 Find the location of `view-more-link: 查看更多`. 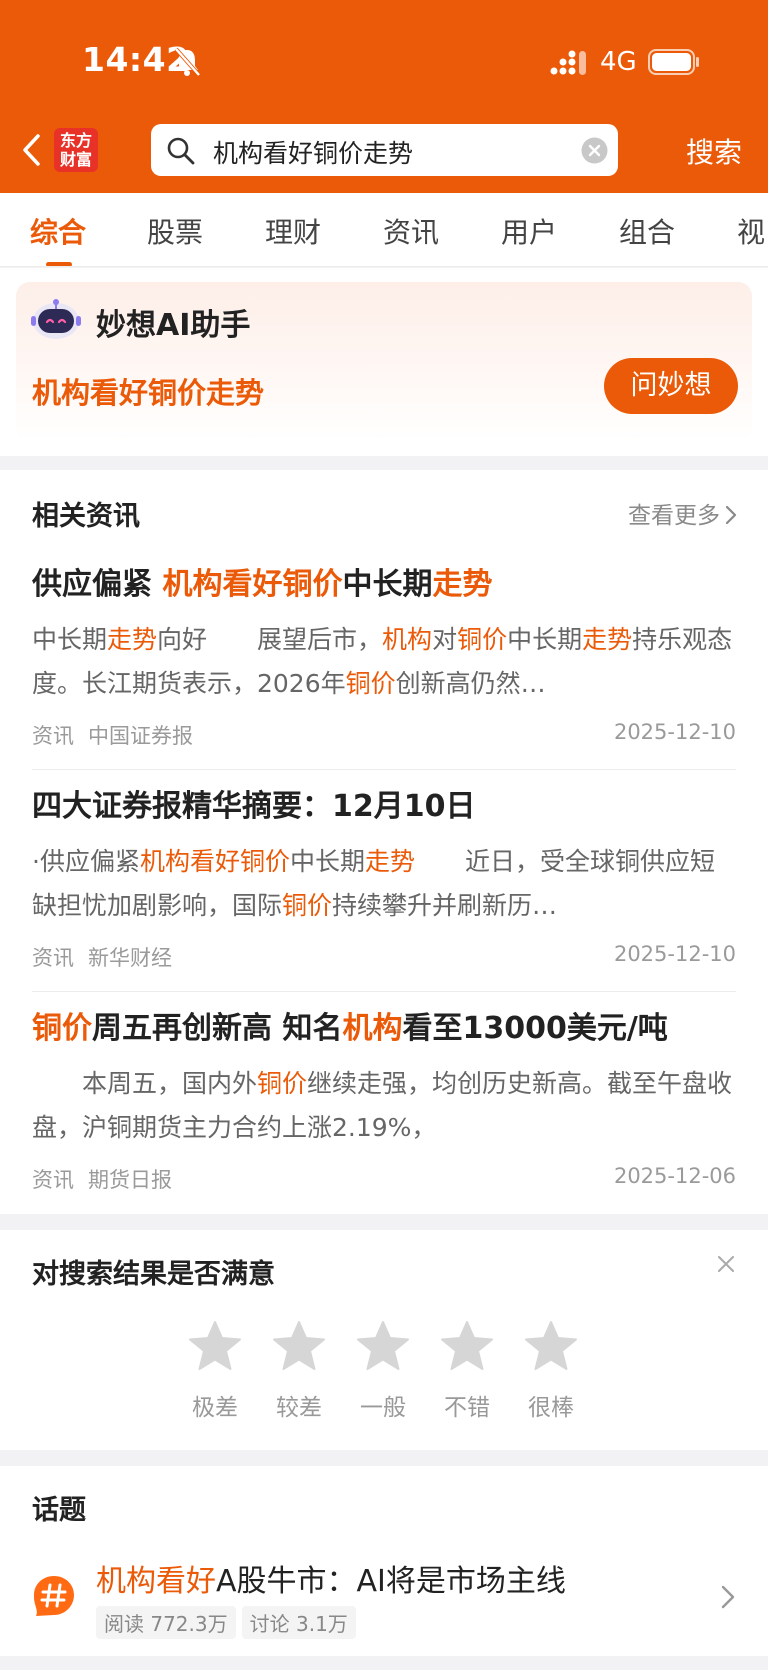

view-more-link: 查看更多 is located at coordinates (683, 513).